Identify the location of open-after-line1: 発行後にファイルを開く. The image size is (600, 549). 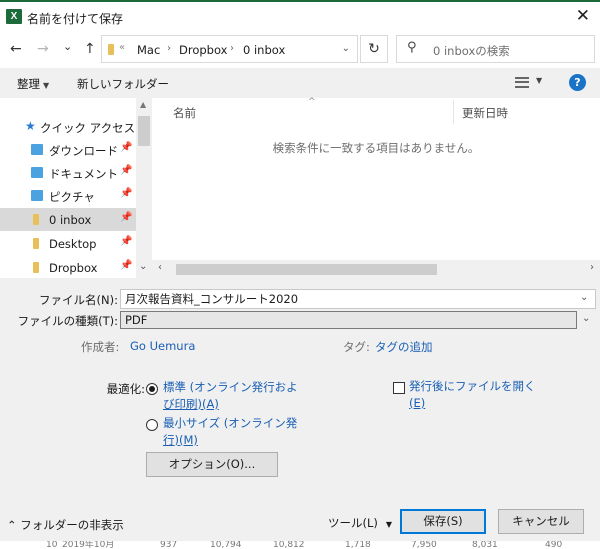
(472, 386).